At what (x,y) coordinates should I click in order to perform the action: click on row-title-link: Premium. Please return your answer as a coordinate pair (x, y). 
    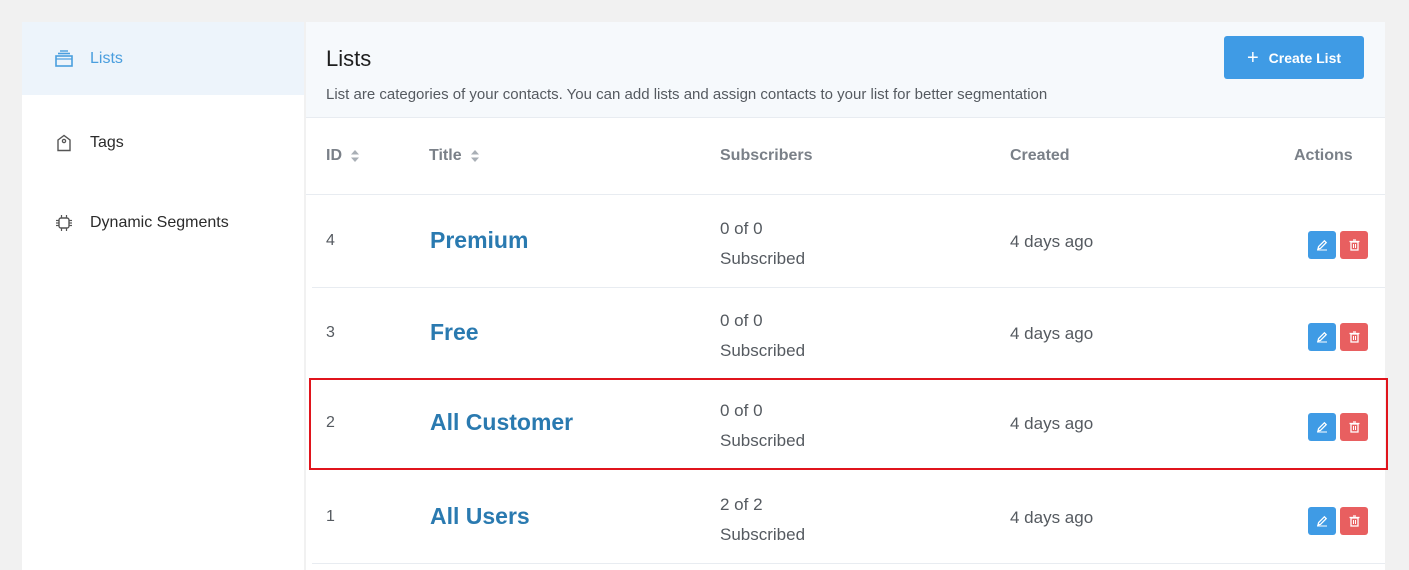
    Looking at the image, I should click on (479, 240).